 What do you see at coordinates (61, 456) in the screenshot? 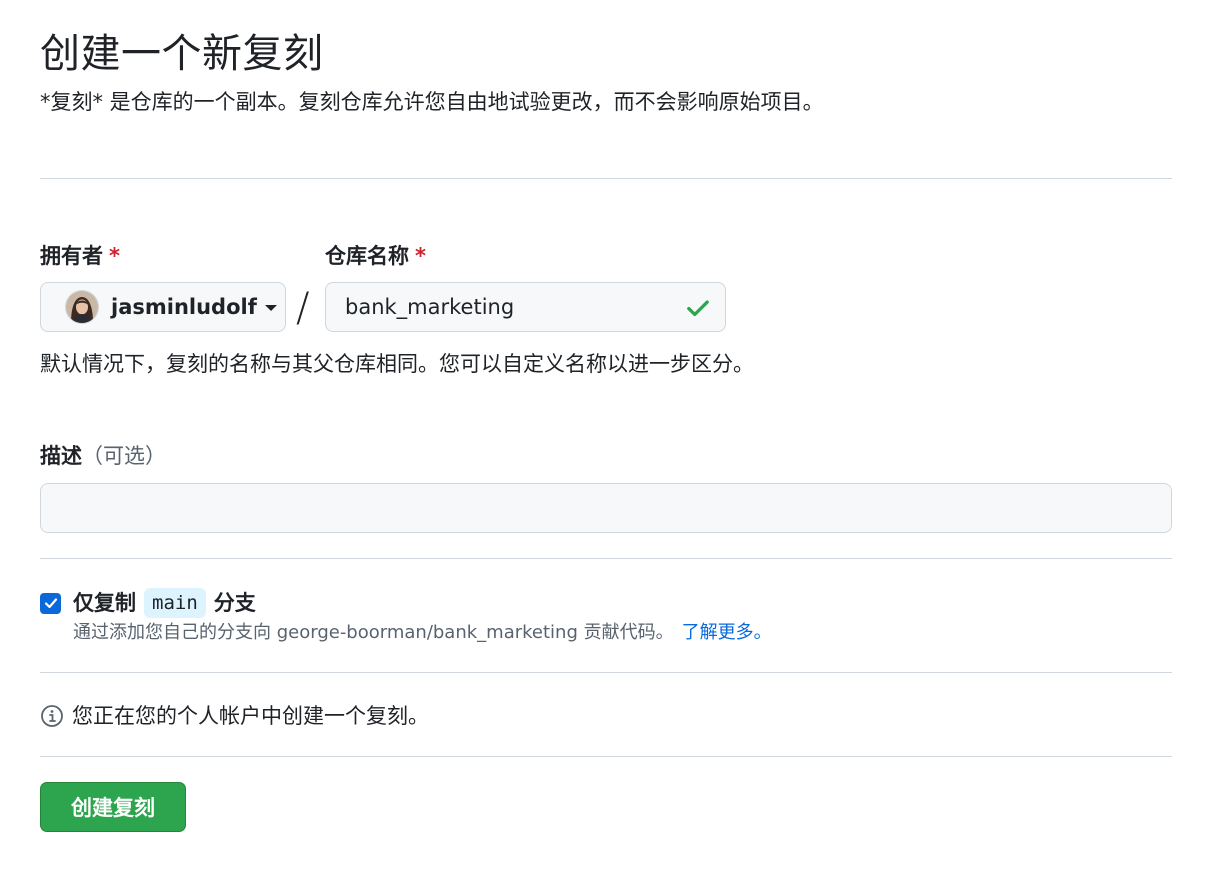
I see `description-label-text: 描述` at bounding box center [61, 456].